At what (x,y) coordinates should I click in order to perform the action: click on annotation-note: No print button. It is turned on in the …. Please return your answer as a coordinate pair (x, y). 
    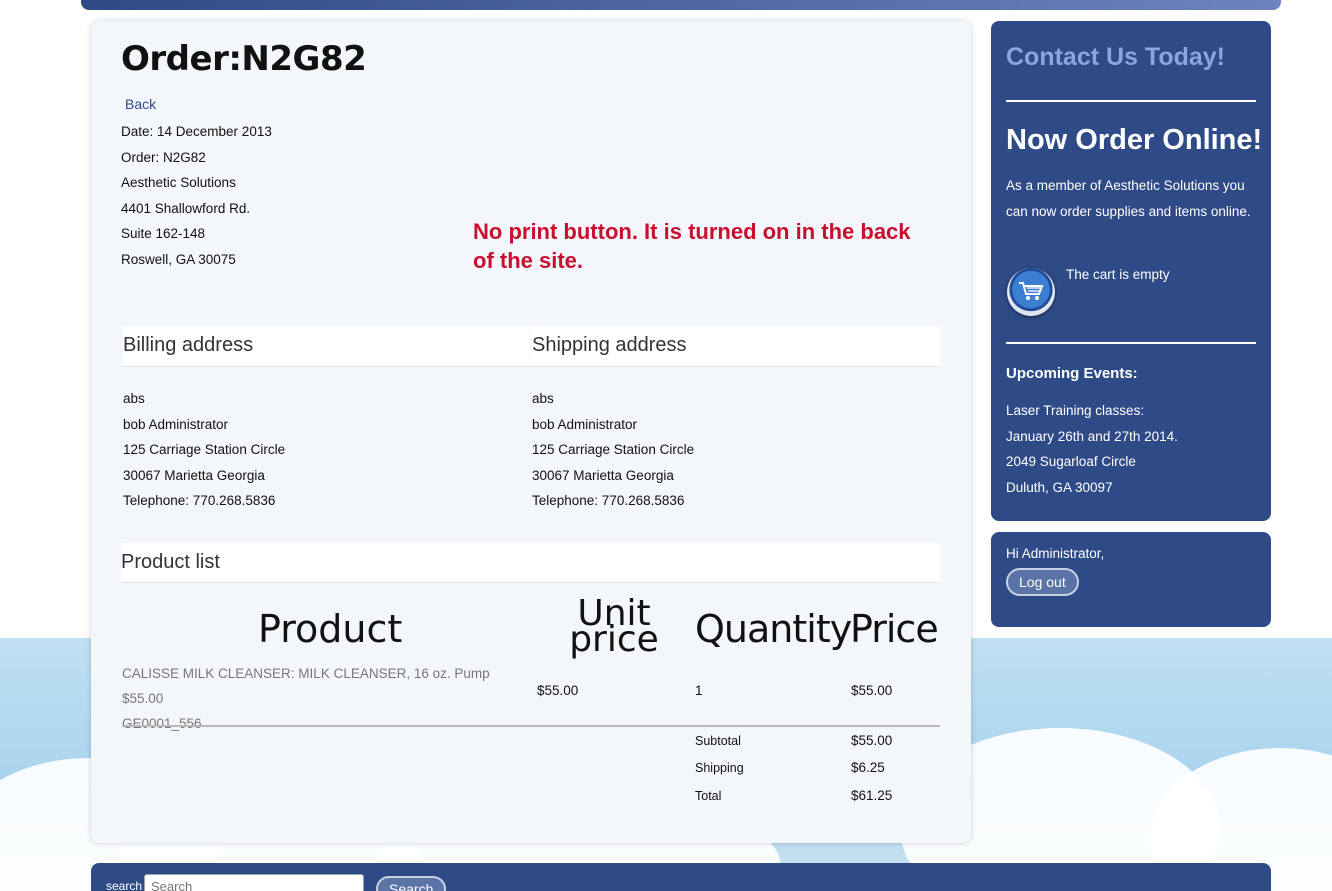
    Looking at the image, I should click on (692, 246).